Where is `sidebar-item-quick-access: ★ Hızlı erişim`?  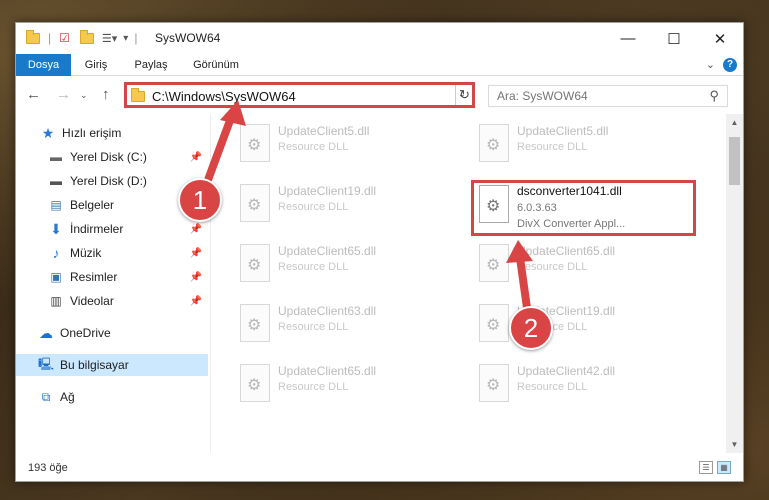
sidebar-item-quick-access: ★ Hızlı erişim is located at coordinates (112, 133).